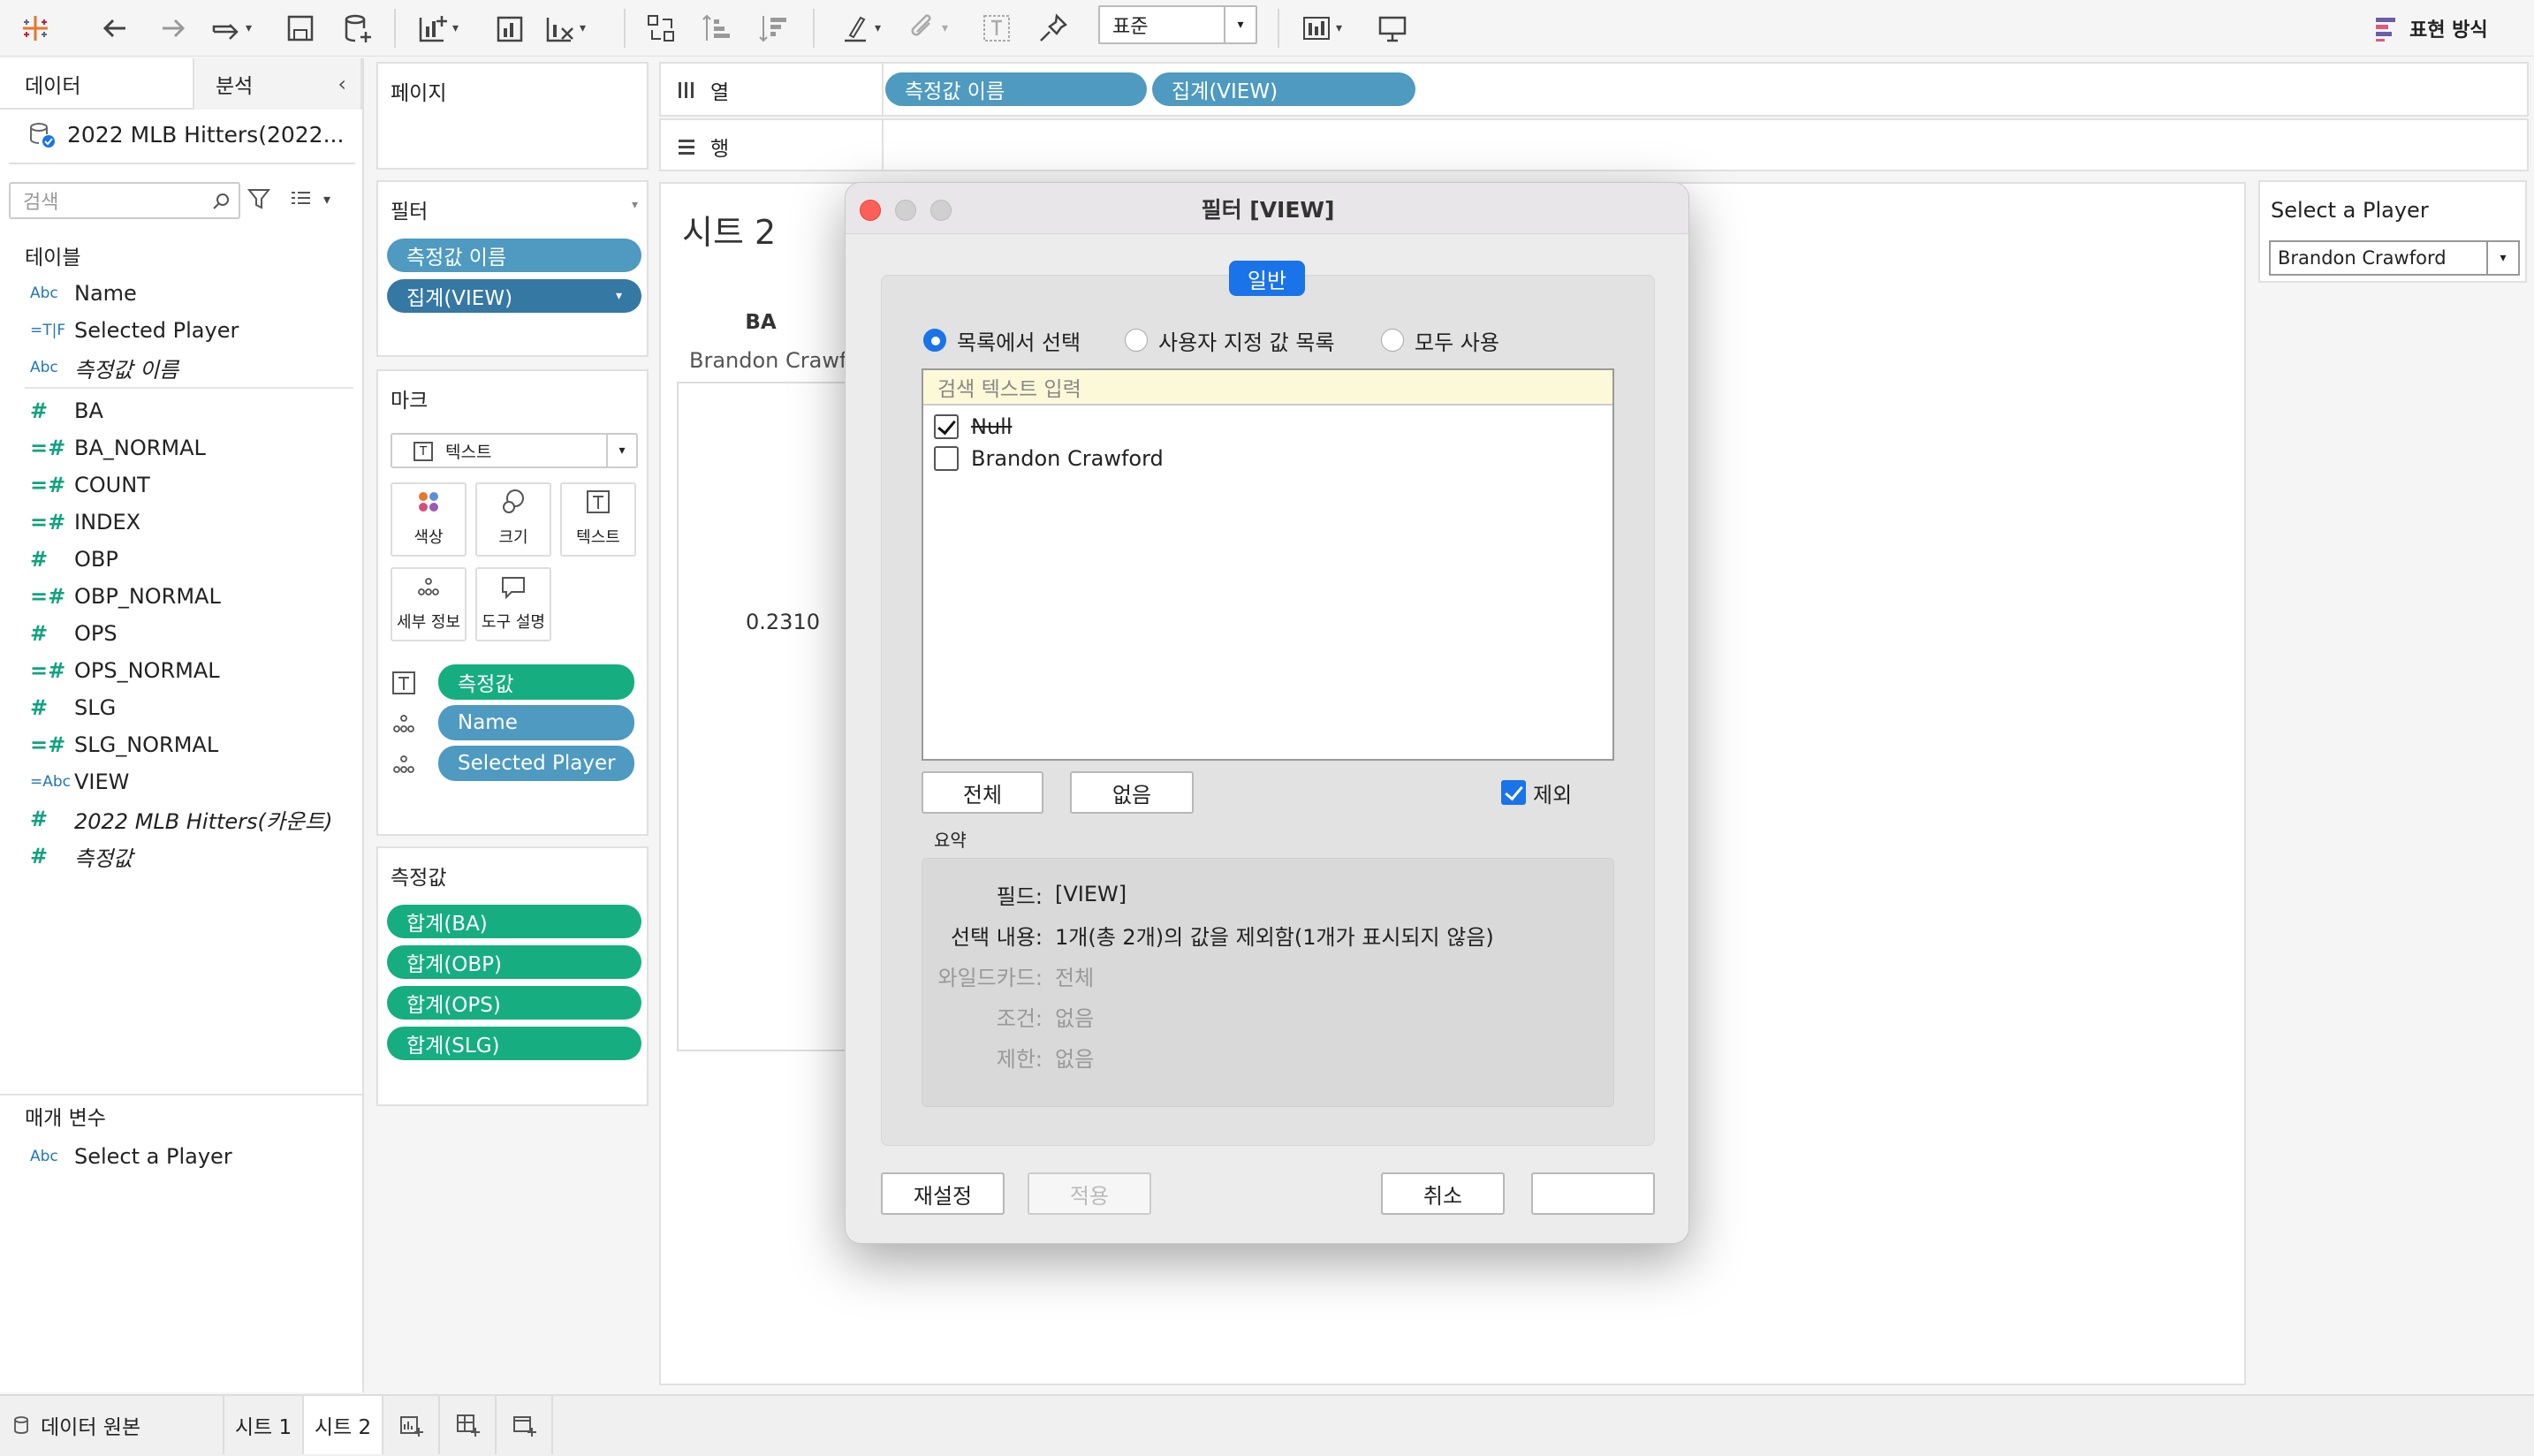 This screenshot has height=1456, width=2534. Describe the element at coordinates (70, 522) in the screenshot. I see `field-item: =# INDEX` at that location.